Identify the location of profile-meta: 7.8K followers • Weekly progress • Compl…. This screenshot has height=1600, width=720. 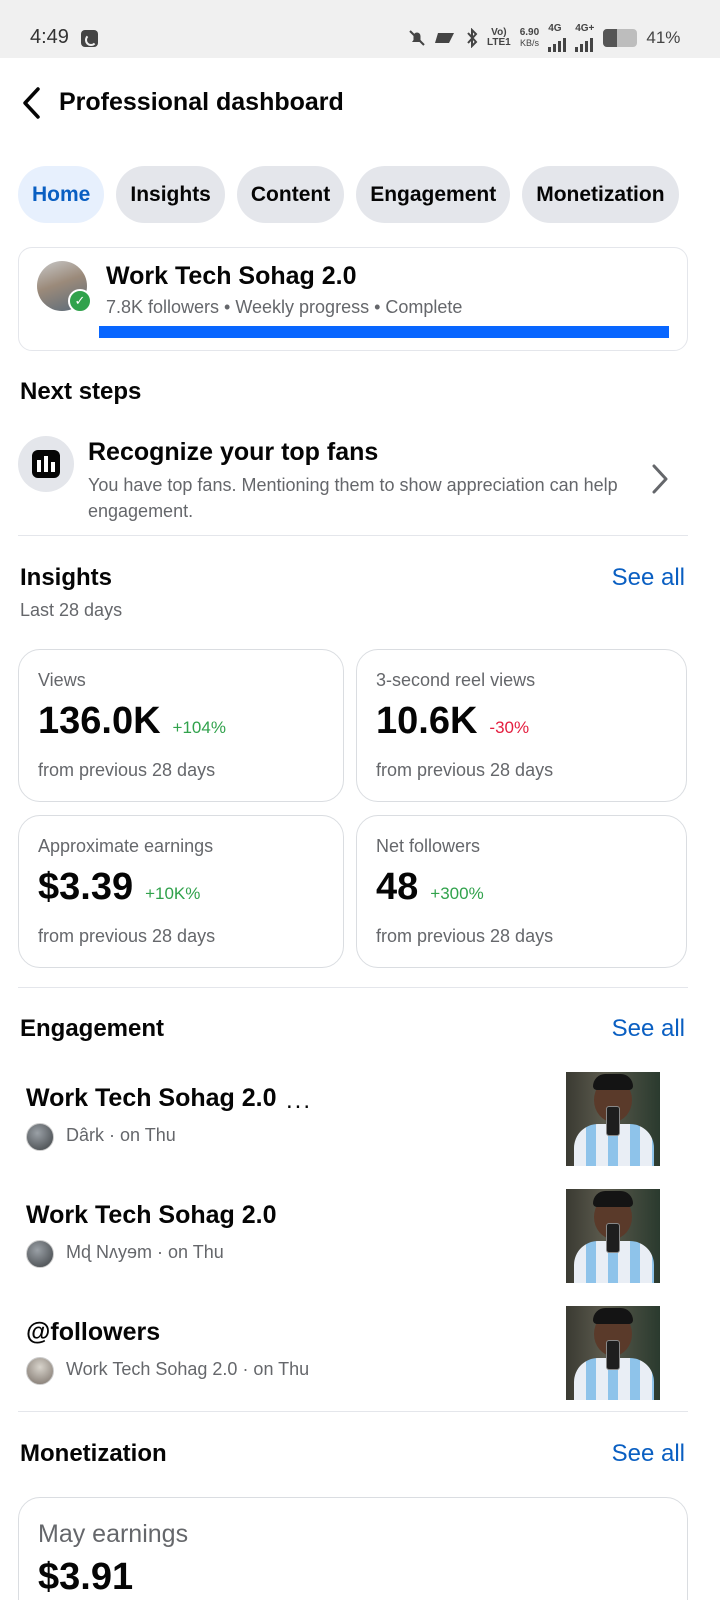
(284, 307).